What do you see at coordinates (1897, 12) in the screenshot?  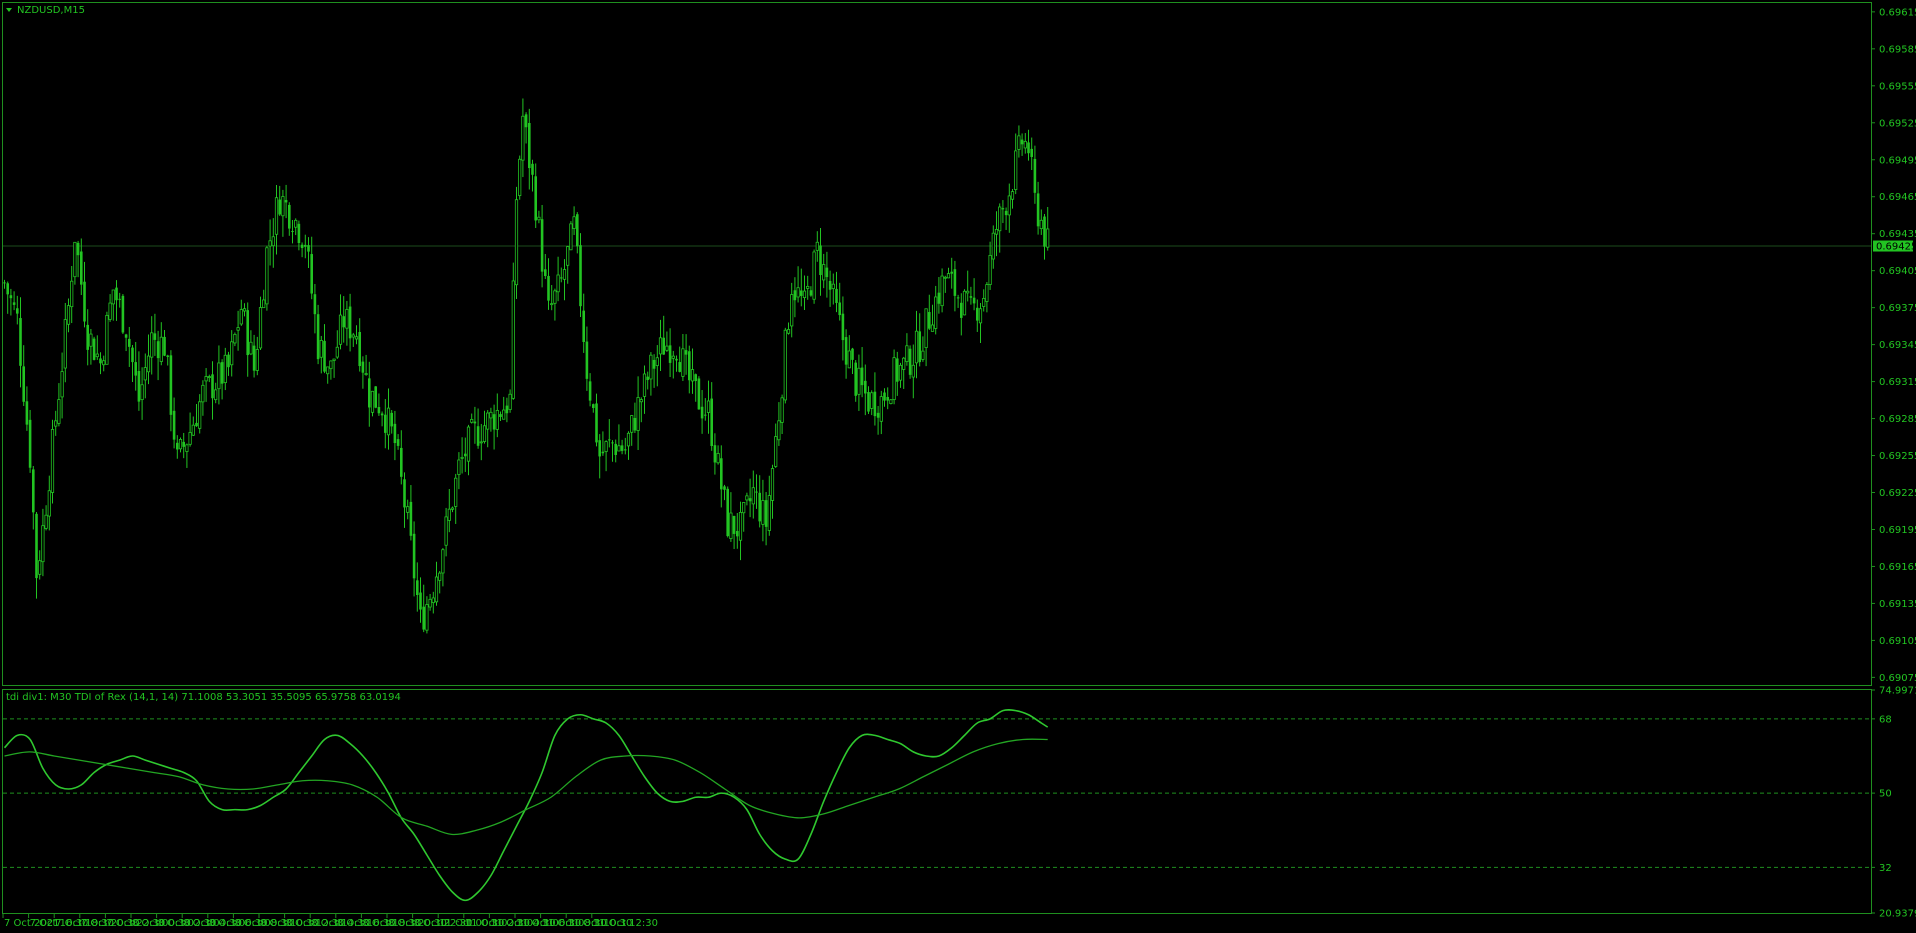 I see `price-tick-label: 0.69615` at bounding box center [1897, 12].